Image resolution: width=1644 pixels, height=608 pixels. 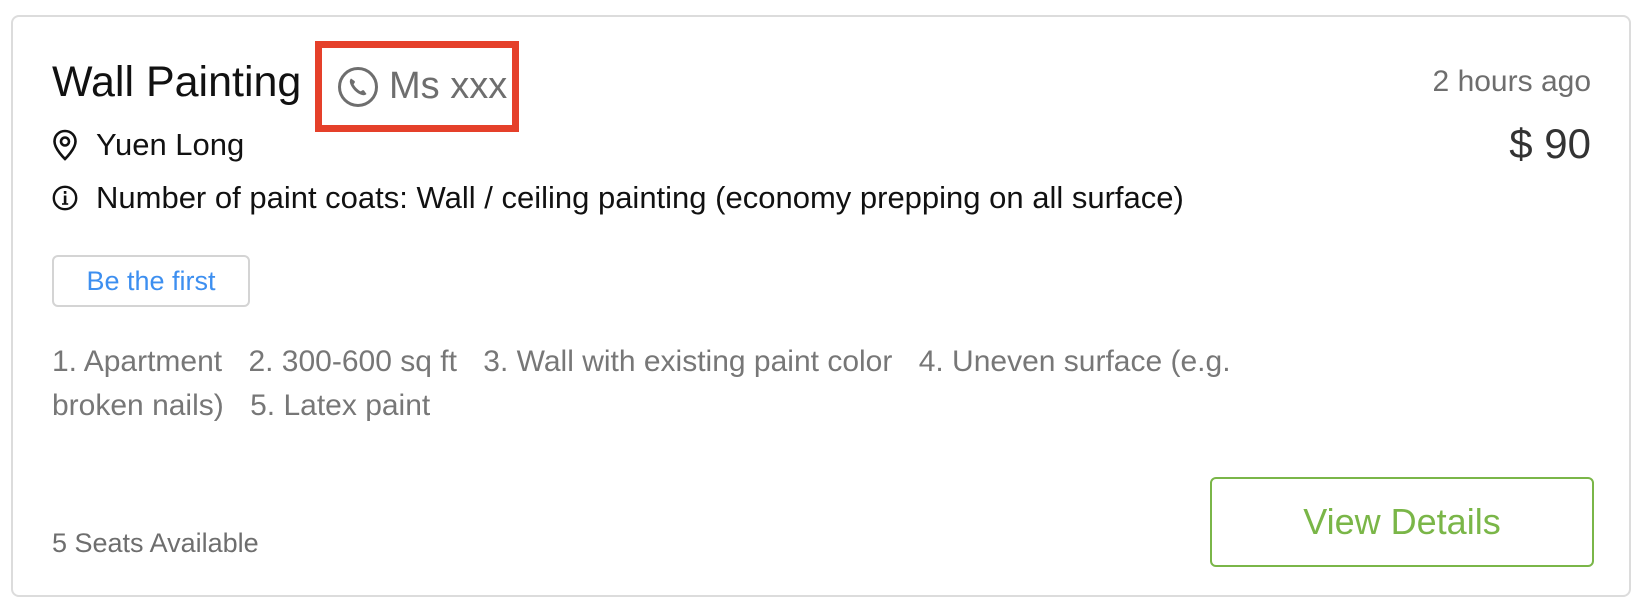 I want to click on info-icon, so click(x=65, y=198).